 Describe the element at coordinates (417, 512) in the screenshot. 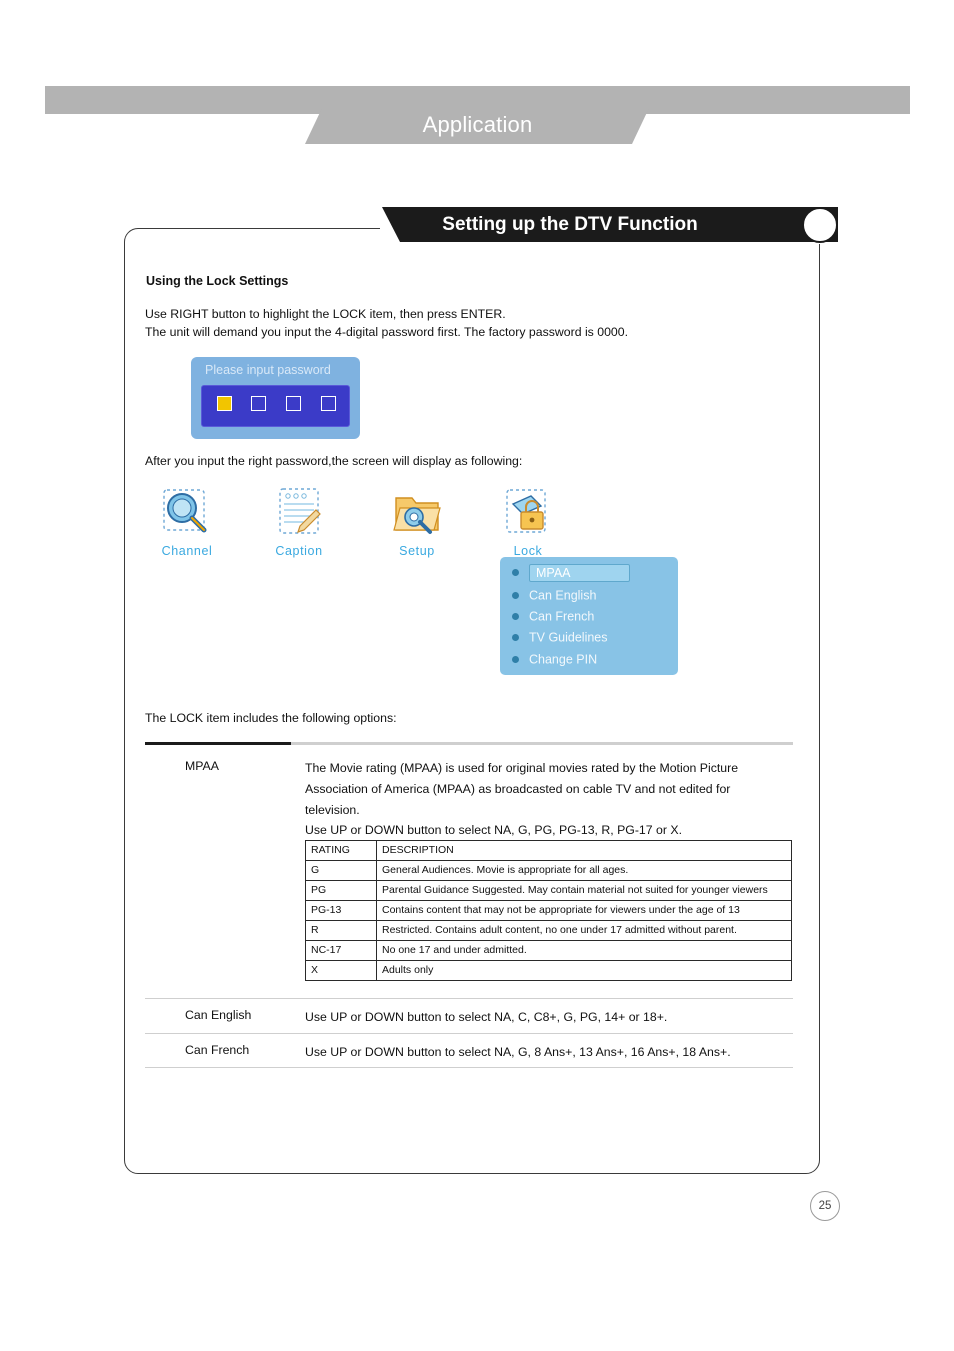

I see `setup-folder-icon` at that location.